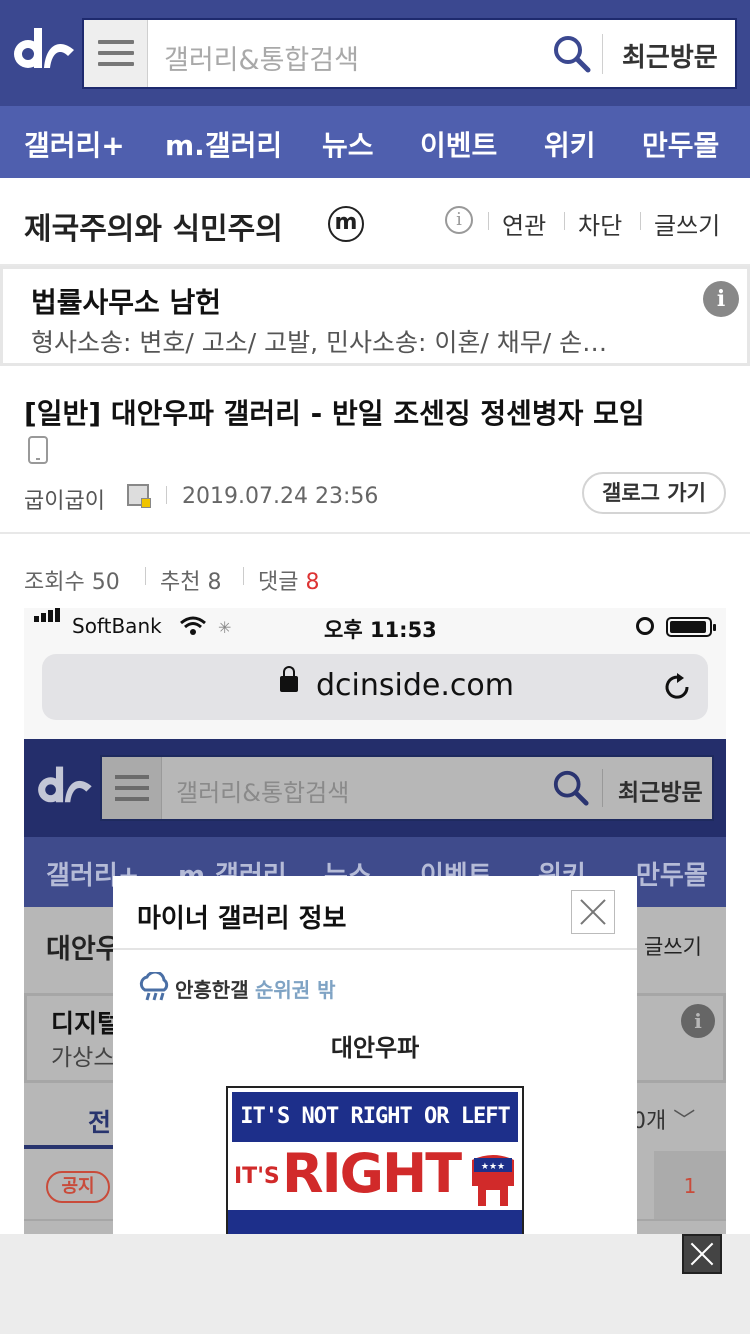  What do you see at coordinates (687, 223) in the screenshot?
I see `write-link: 글쓰기` at bounding box center [687, 223].